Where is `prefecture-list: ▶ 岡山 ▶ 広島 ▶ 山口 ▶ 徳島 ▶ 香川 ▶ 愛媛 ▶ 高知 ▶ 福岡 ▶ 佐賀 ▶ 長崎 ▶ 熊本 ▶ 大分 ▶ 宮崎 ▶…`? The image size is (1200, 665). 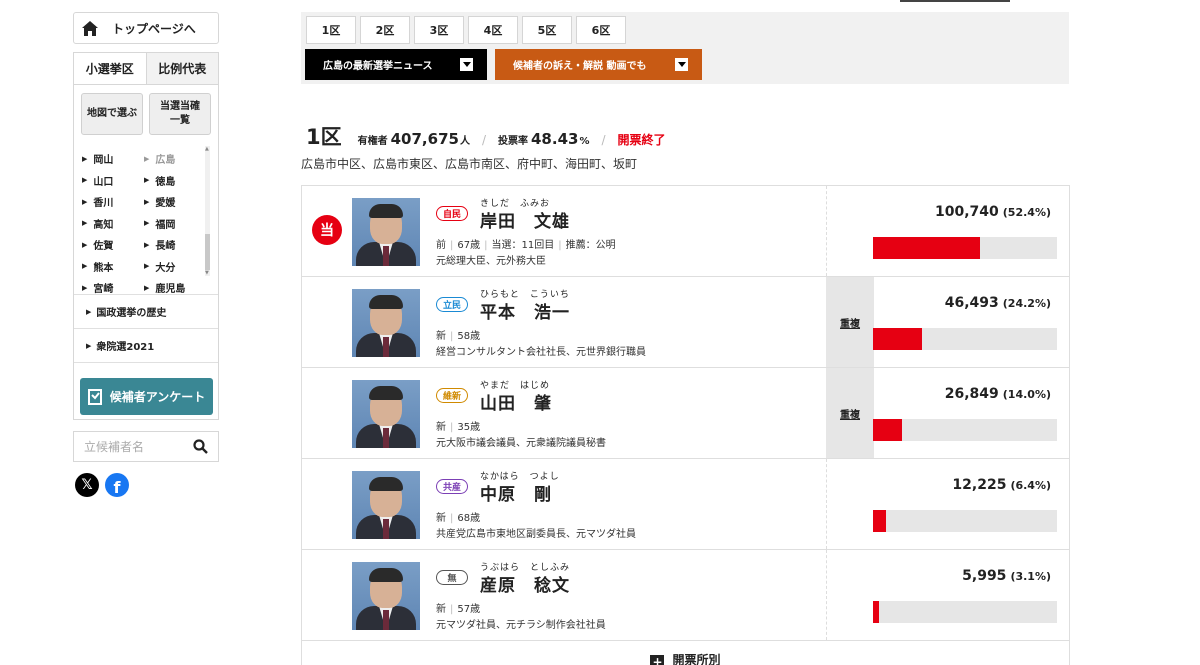 prefecture-list: ▶ 岡山 ▶ 広島 ▶ 山口 ▶ 徳島 ▶ 香川 ▶ 愛媛 ▶ 高知 ▶ 福岡 ▶ 佐賀 ▶ 長崎 ▶ 熊本 ▶ 大分 ▶ 宮崎 ▶… is located at coordinates (146, 219).